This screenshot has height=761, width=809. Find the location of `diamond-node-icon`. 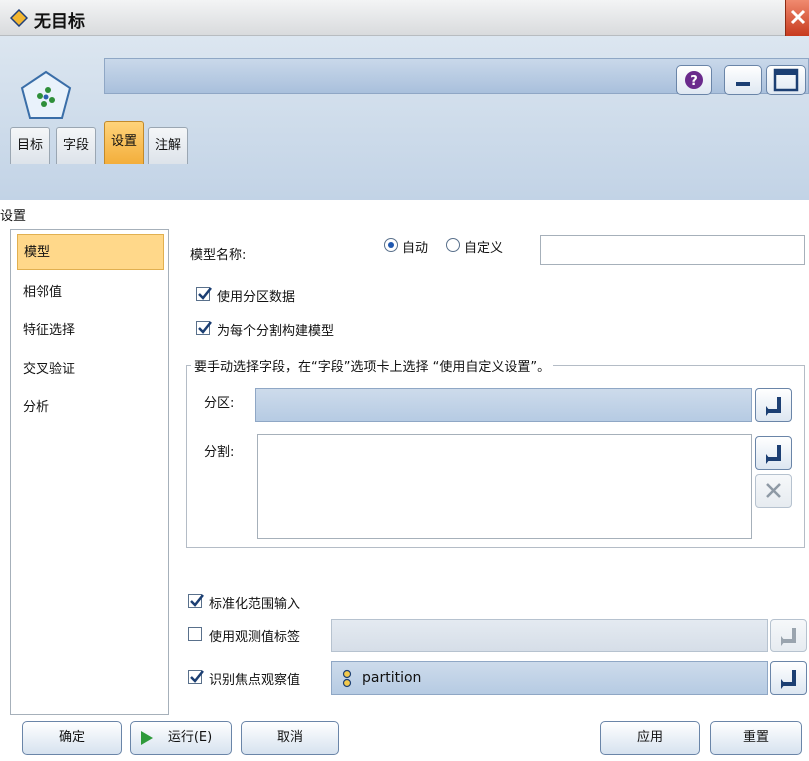

diamond-node-icon is located at coordinates (19, 18).